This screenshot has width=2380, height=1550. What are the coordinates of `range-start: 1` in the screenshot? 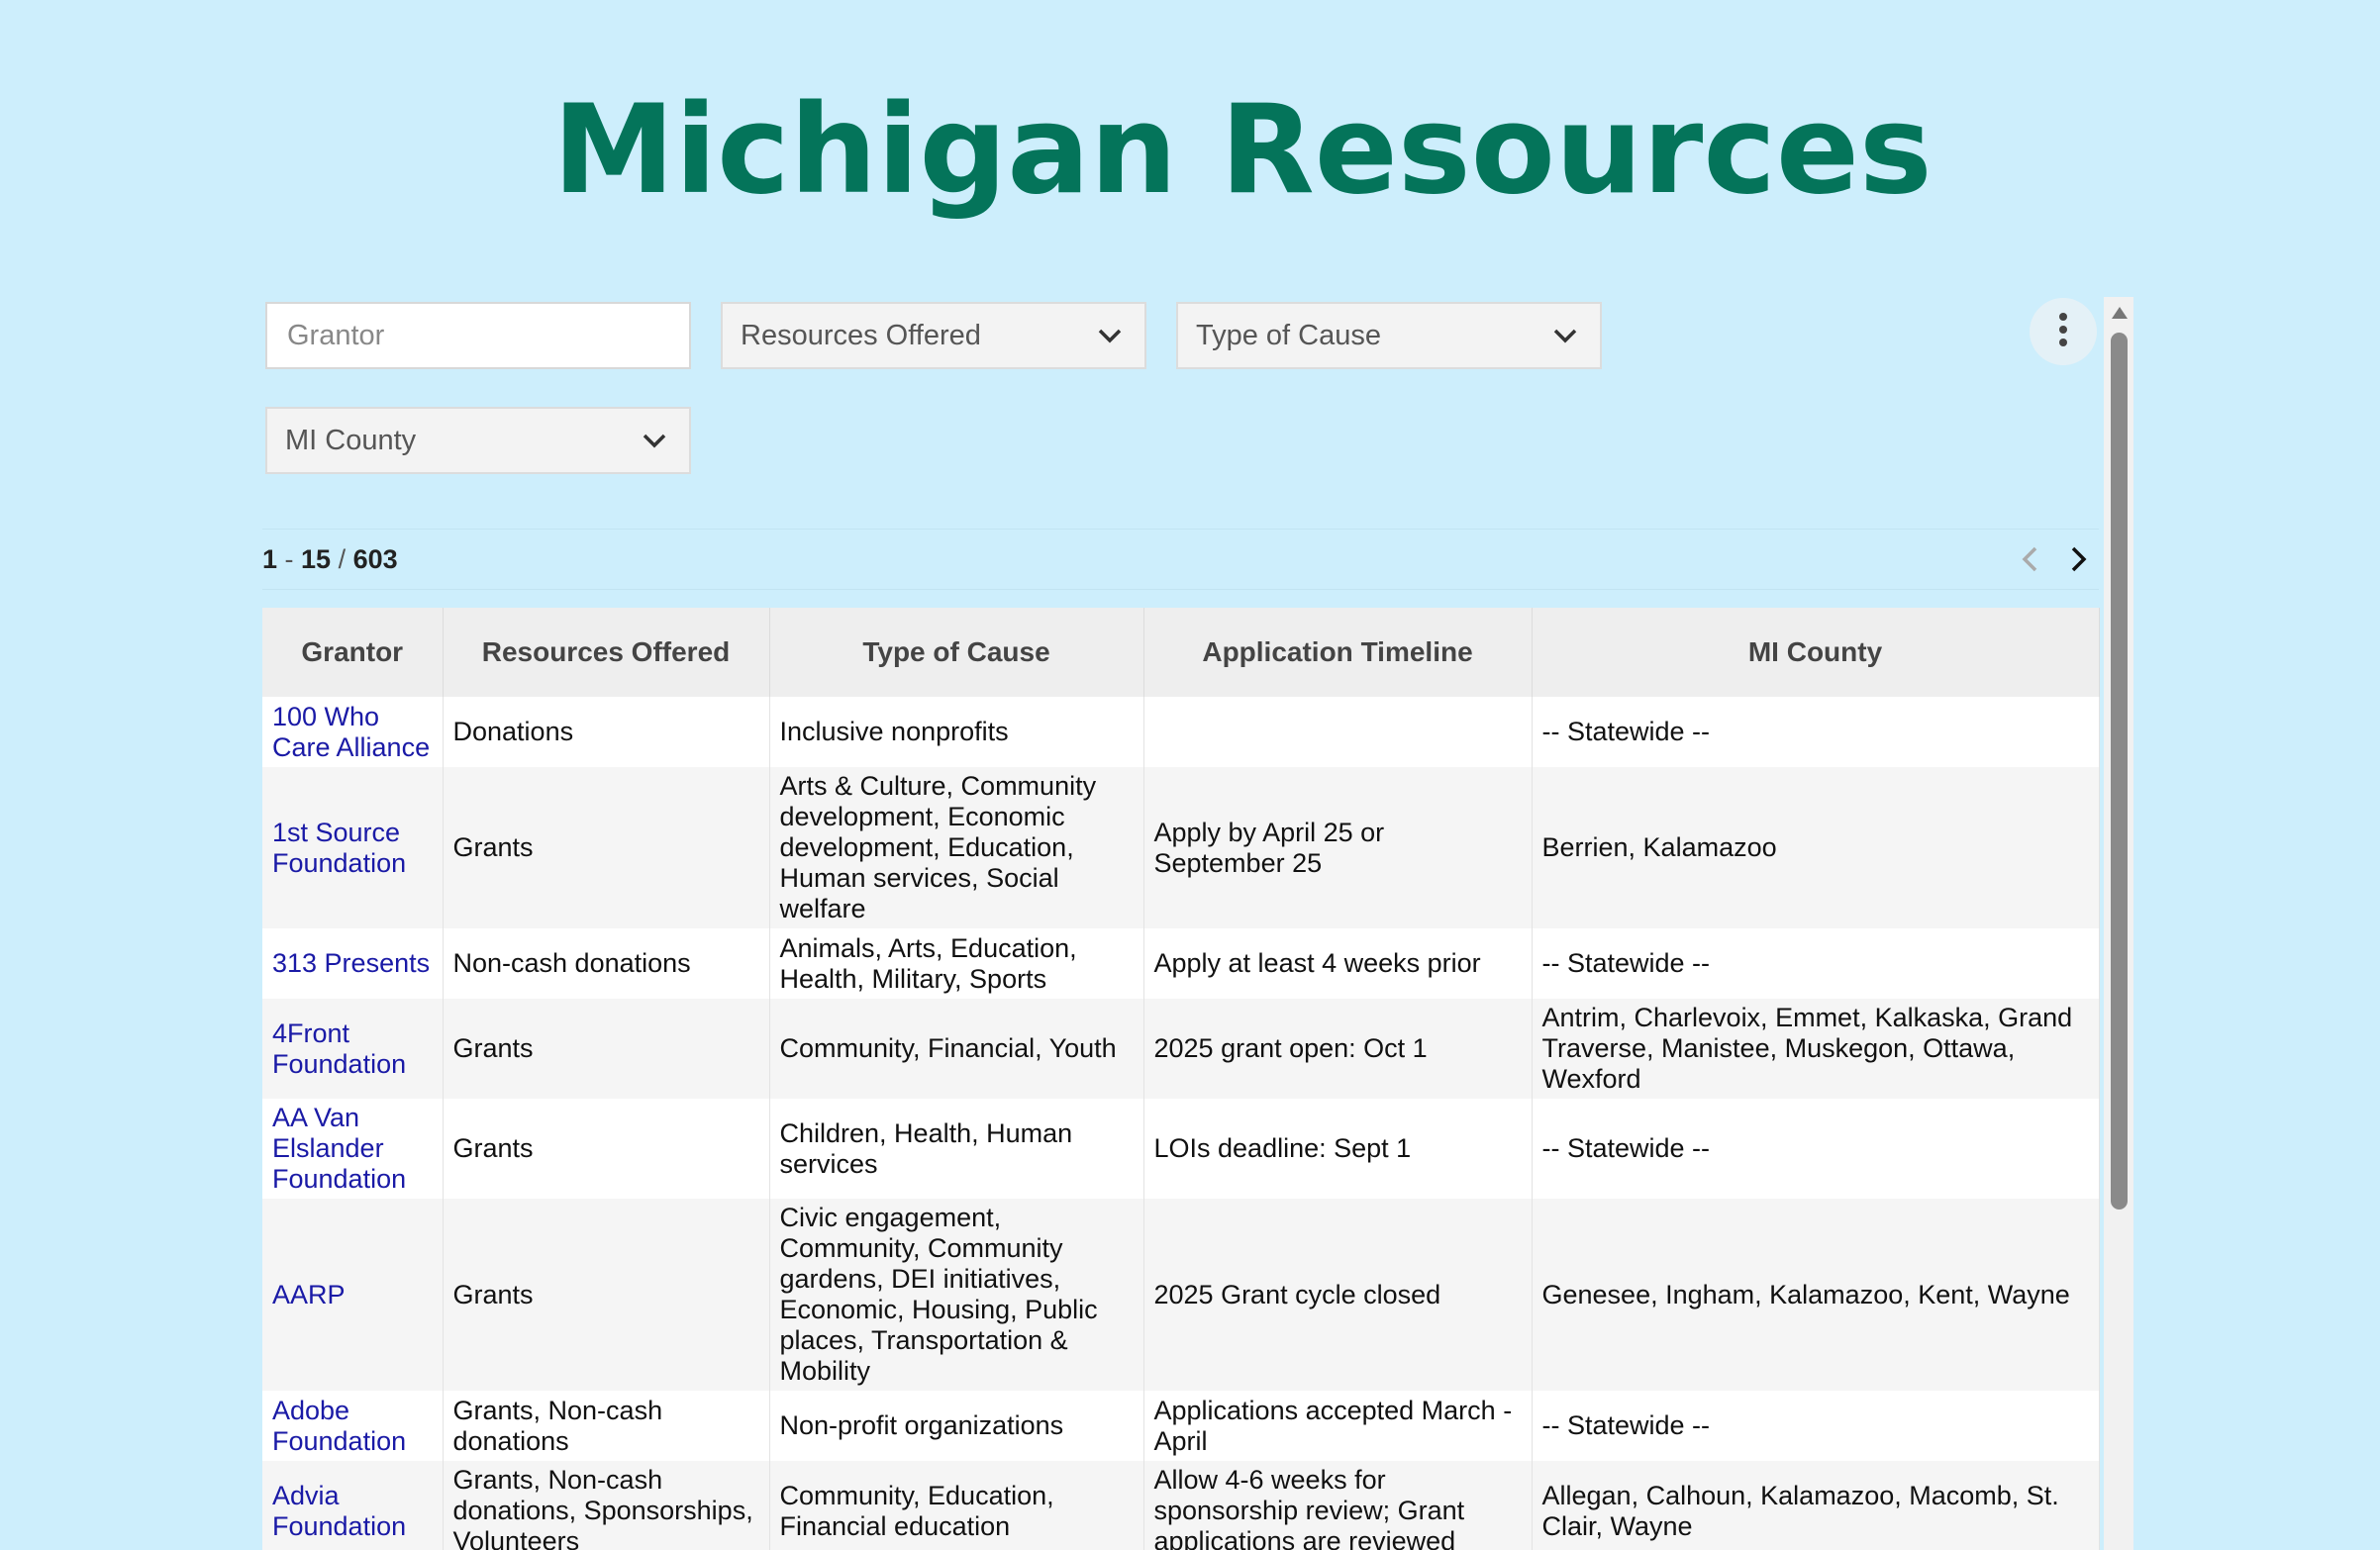 It's located at (270, 558).